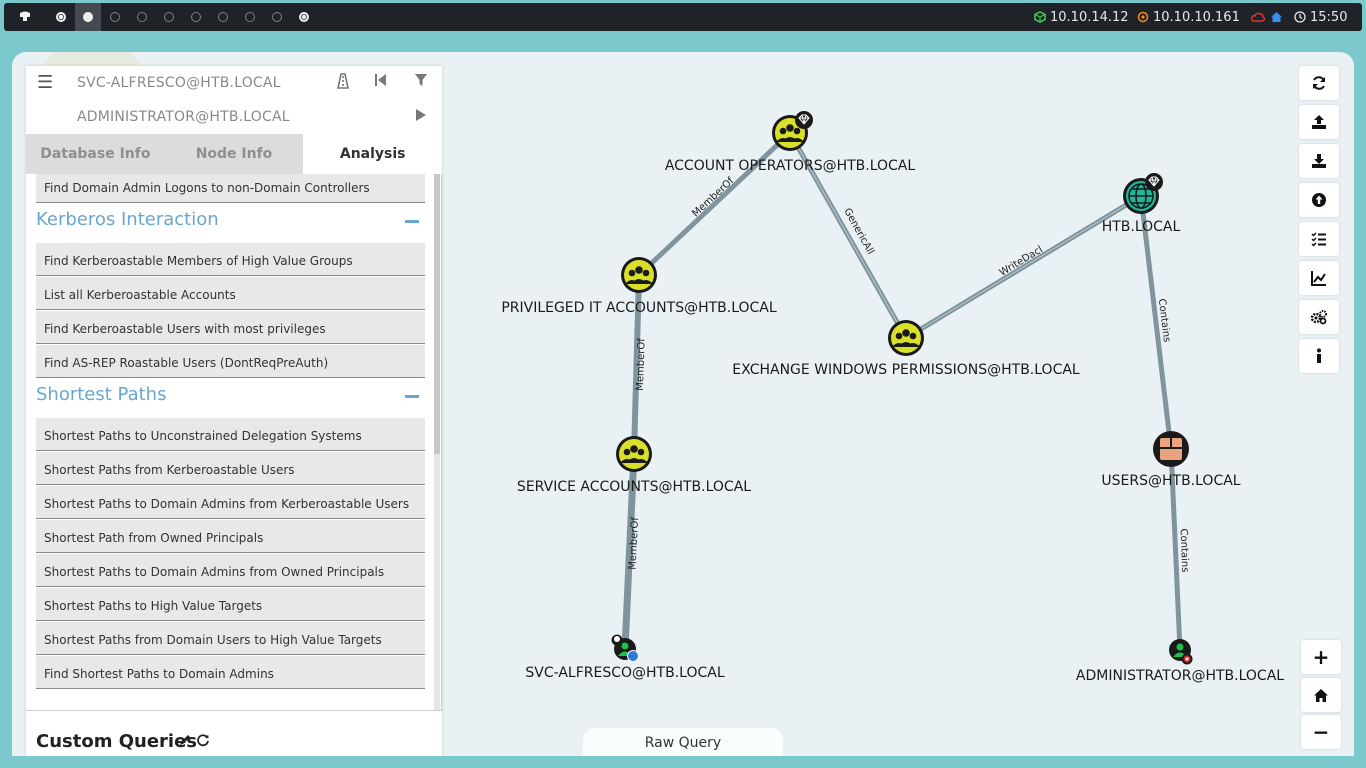 The image size is (1366, 768). I want to click on node-users-container, so click(1171, 449).